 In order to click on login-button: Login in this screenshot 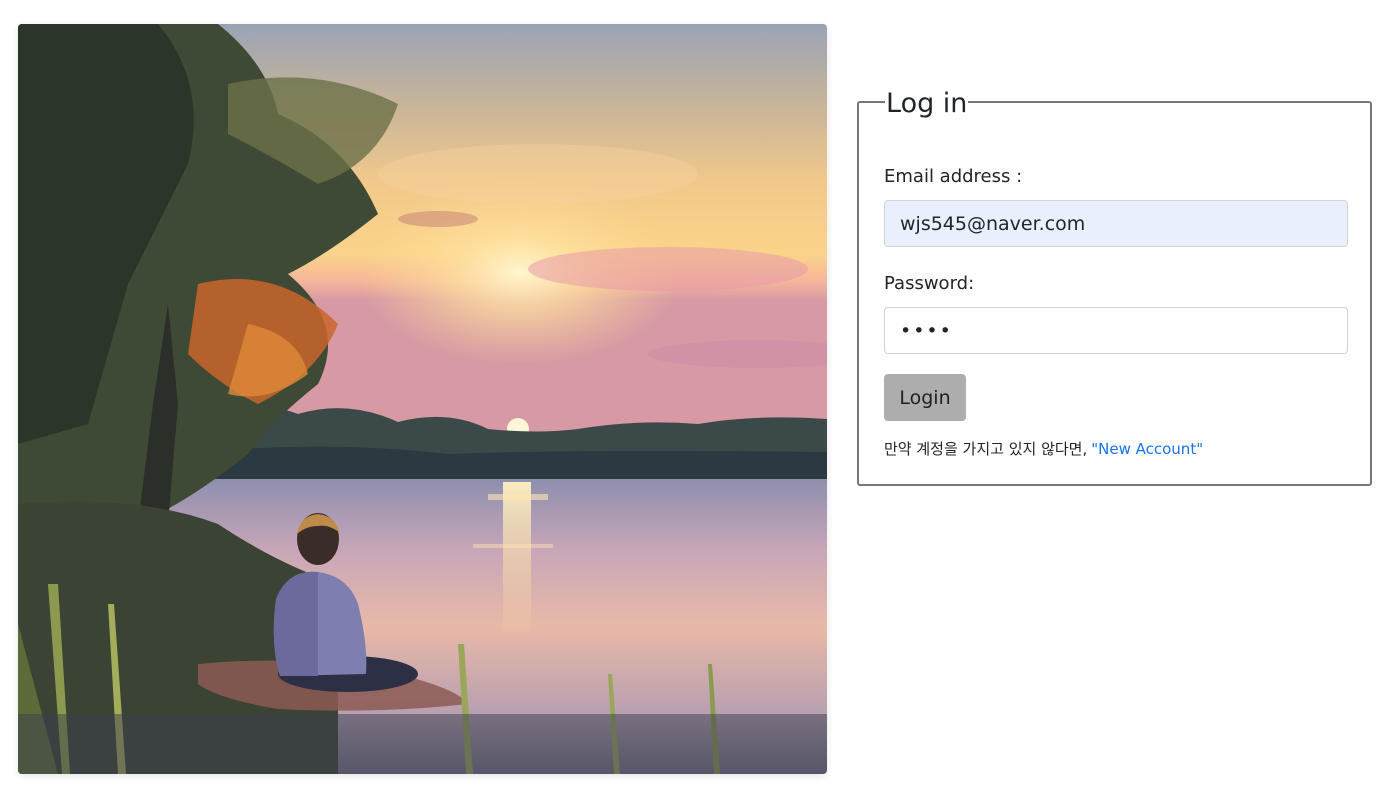, I will do `click(925, 397)`.